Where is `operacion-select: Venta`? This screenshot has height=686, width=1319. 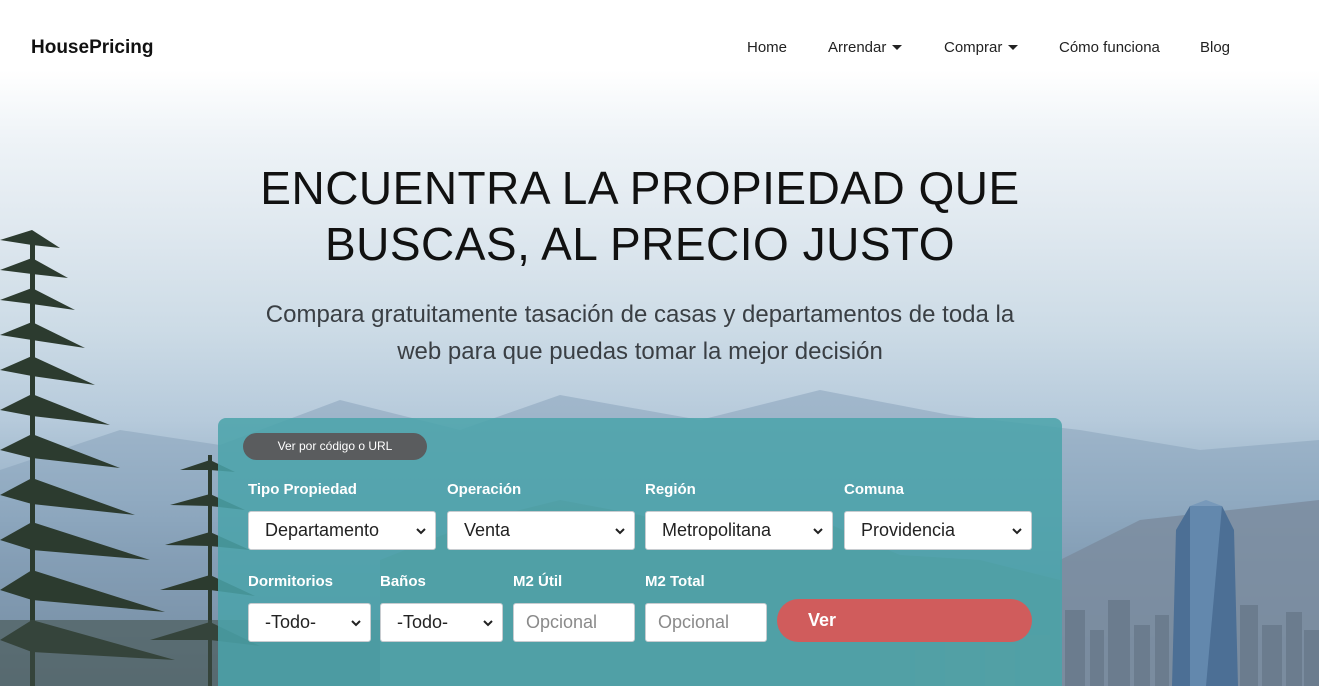 operacion-select: Venta is located at coordinates (541, 530).